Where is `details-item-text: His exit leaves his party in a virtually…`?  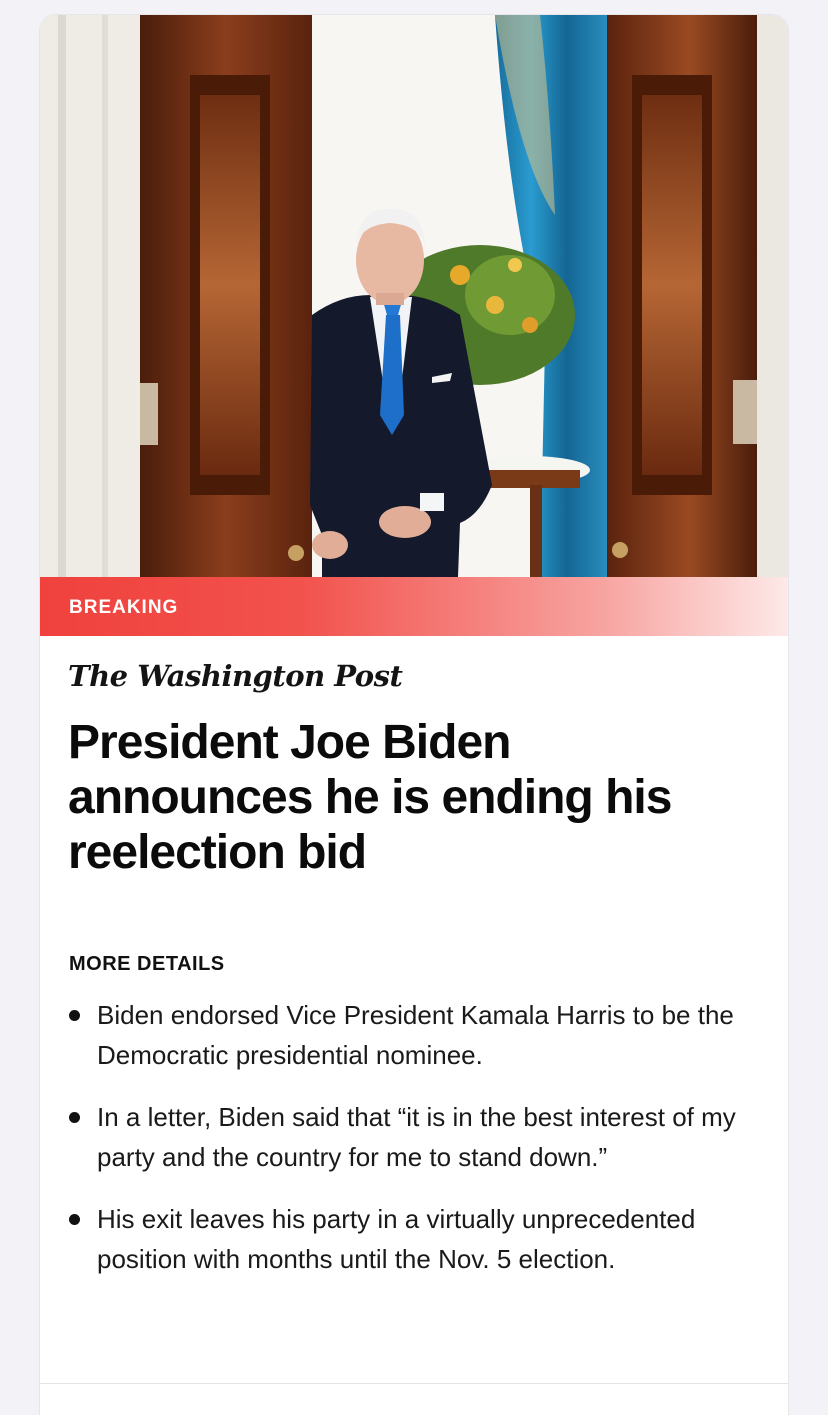 details-item-text: His exit leaves his party in a virtually… is located at coordinates (396, 1239).